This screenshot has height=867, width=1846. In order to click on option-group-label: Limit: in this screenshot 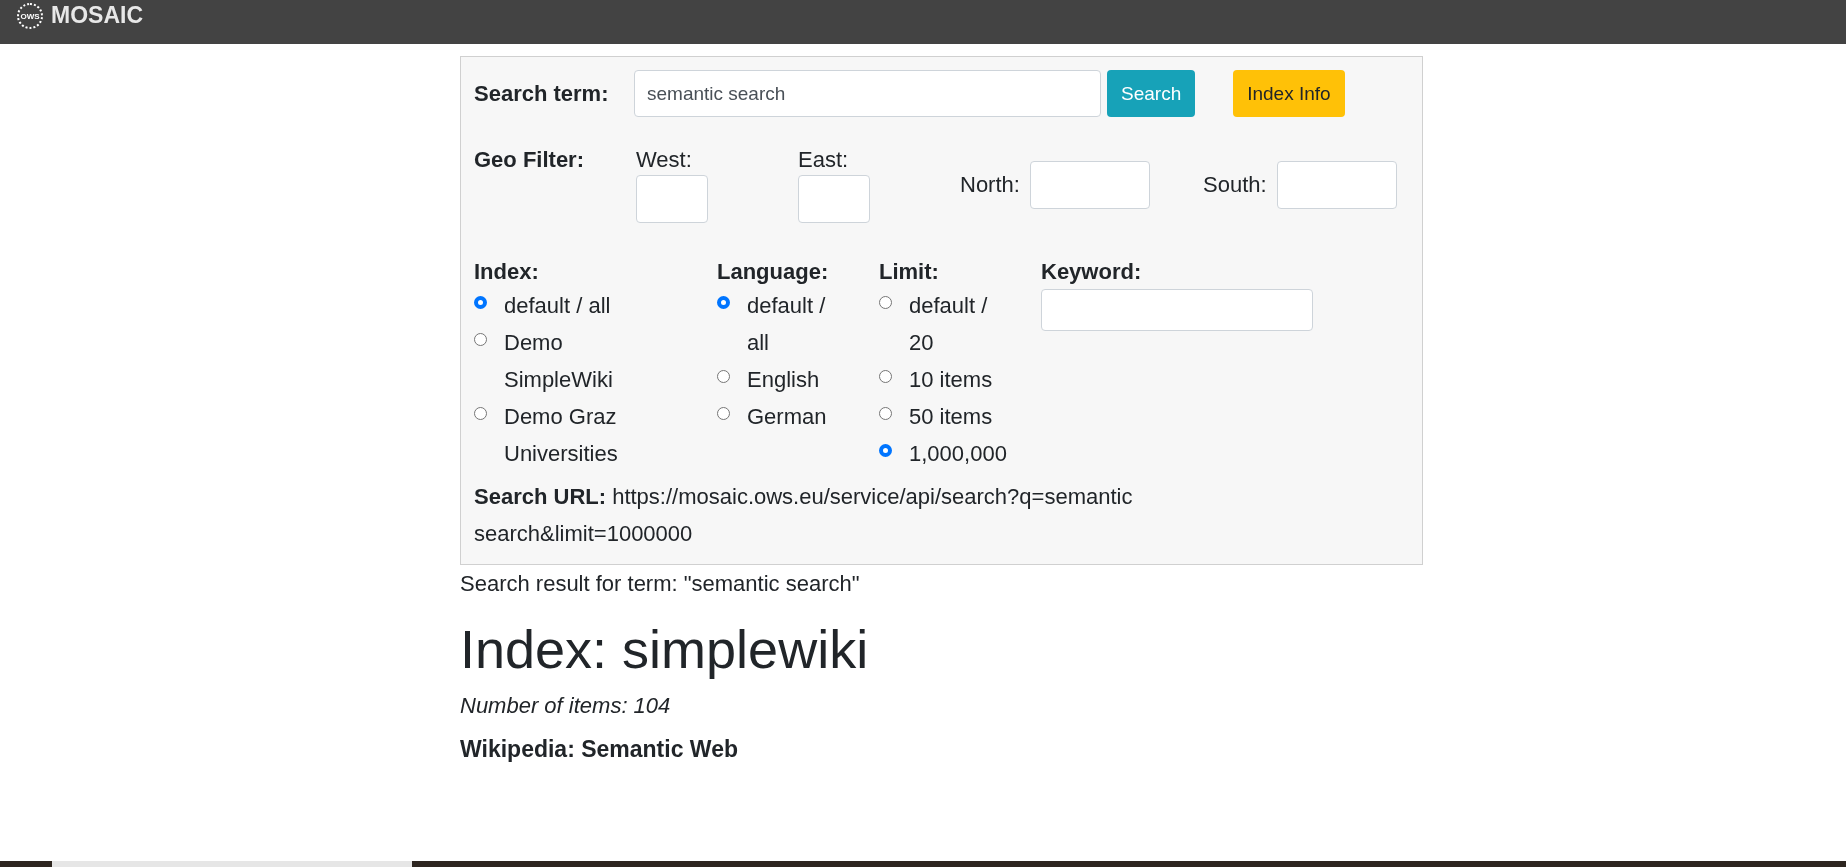, I will do `click(909, 272)`.